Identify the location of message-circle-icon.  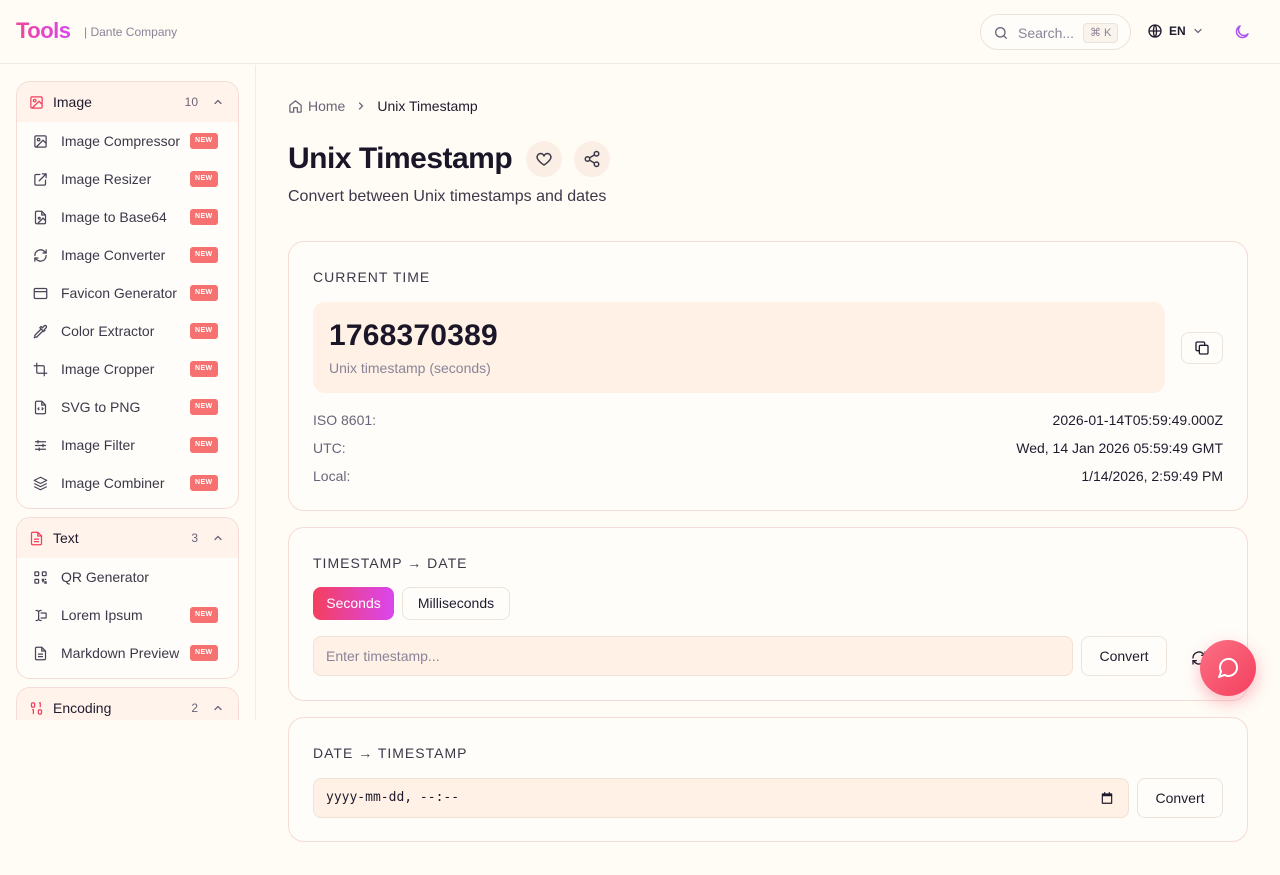
(1228, 668).